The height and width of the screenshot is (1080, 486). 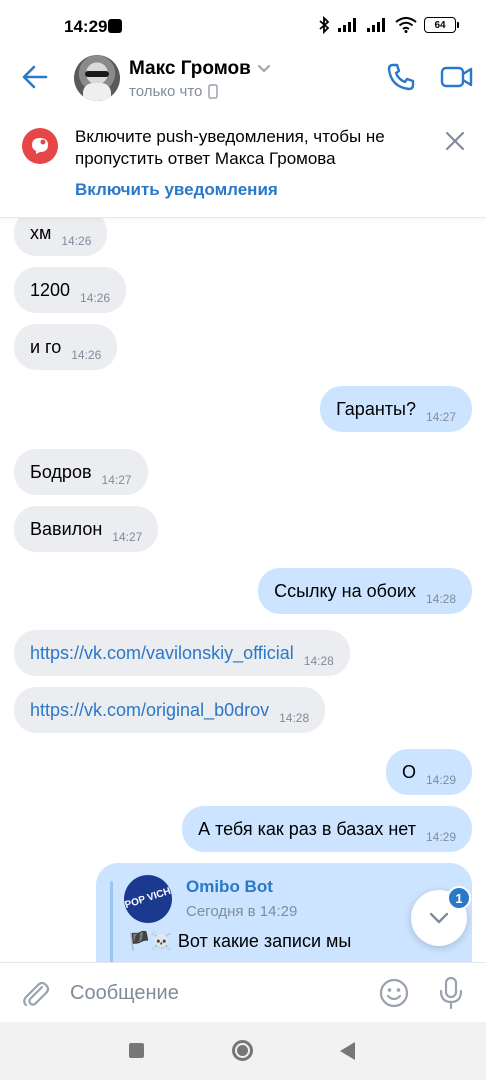 I want to click on message-text: и го, so click(x=46, y=346).